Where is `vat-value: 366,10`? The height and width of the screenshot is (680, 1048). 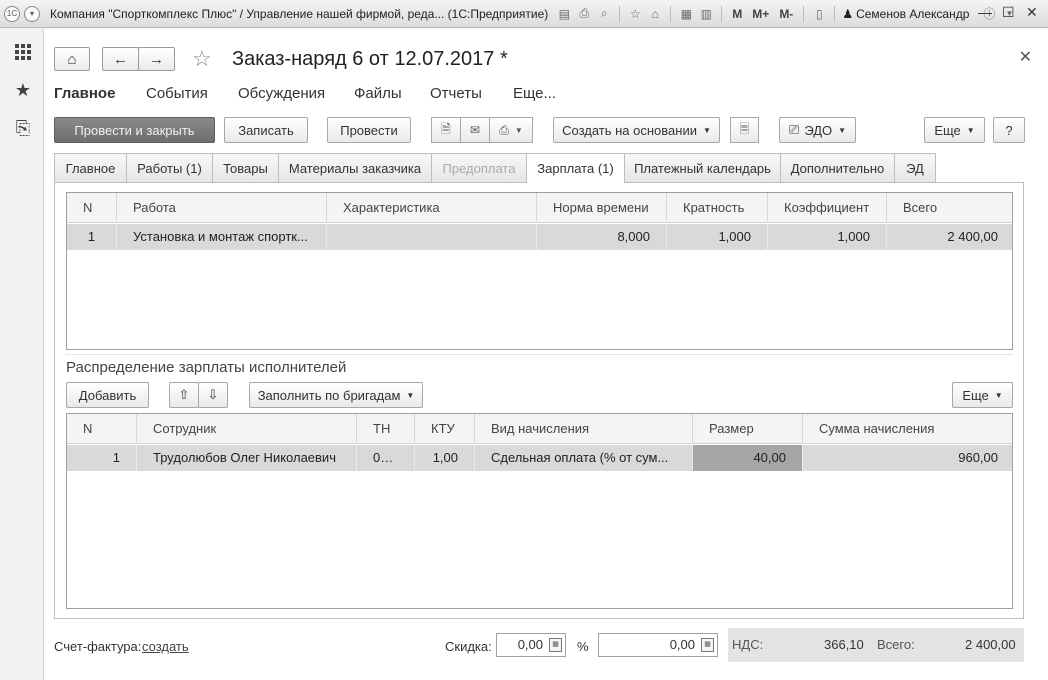 vat-value: 366,10 is located at coordinates (844, 644).